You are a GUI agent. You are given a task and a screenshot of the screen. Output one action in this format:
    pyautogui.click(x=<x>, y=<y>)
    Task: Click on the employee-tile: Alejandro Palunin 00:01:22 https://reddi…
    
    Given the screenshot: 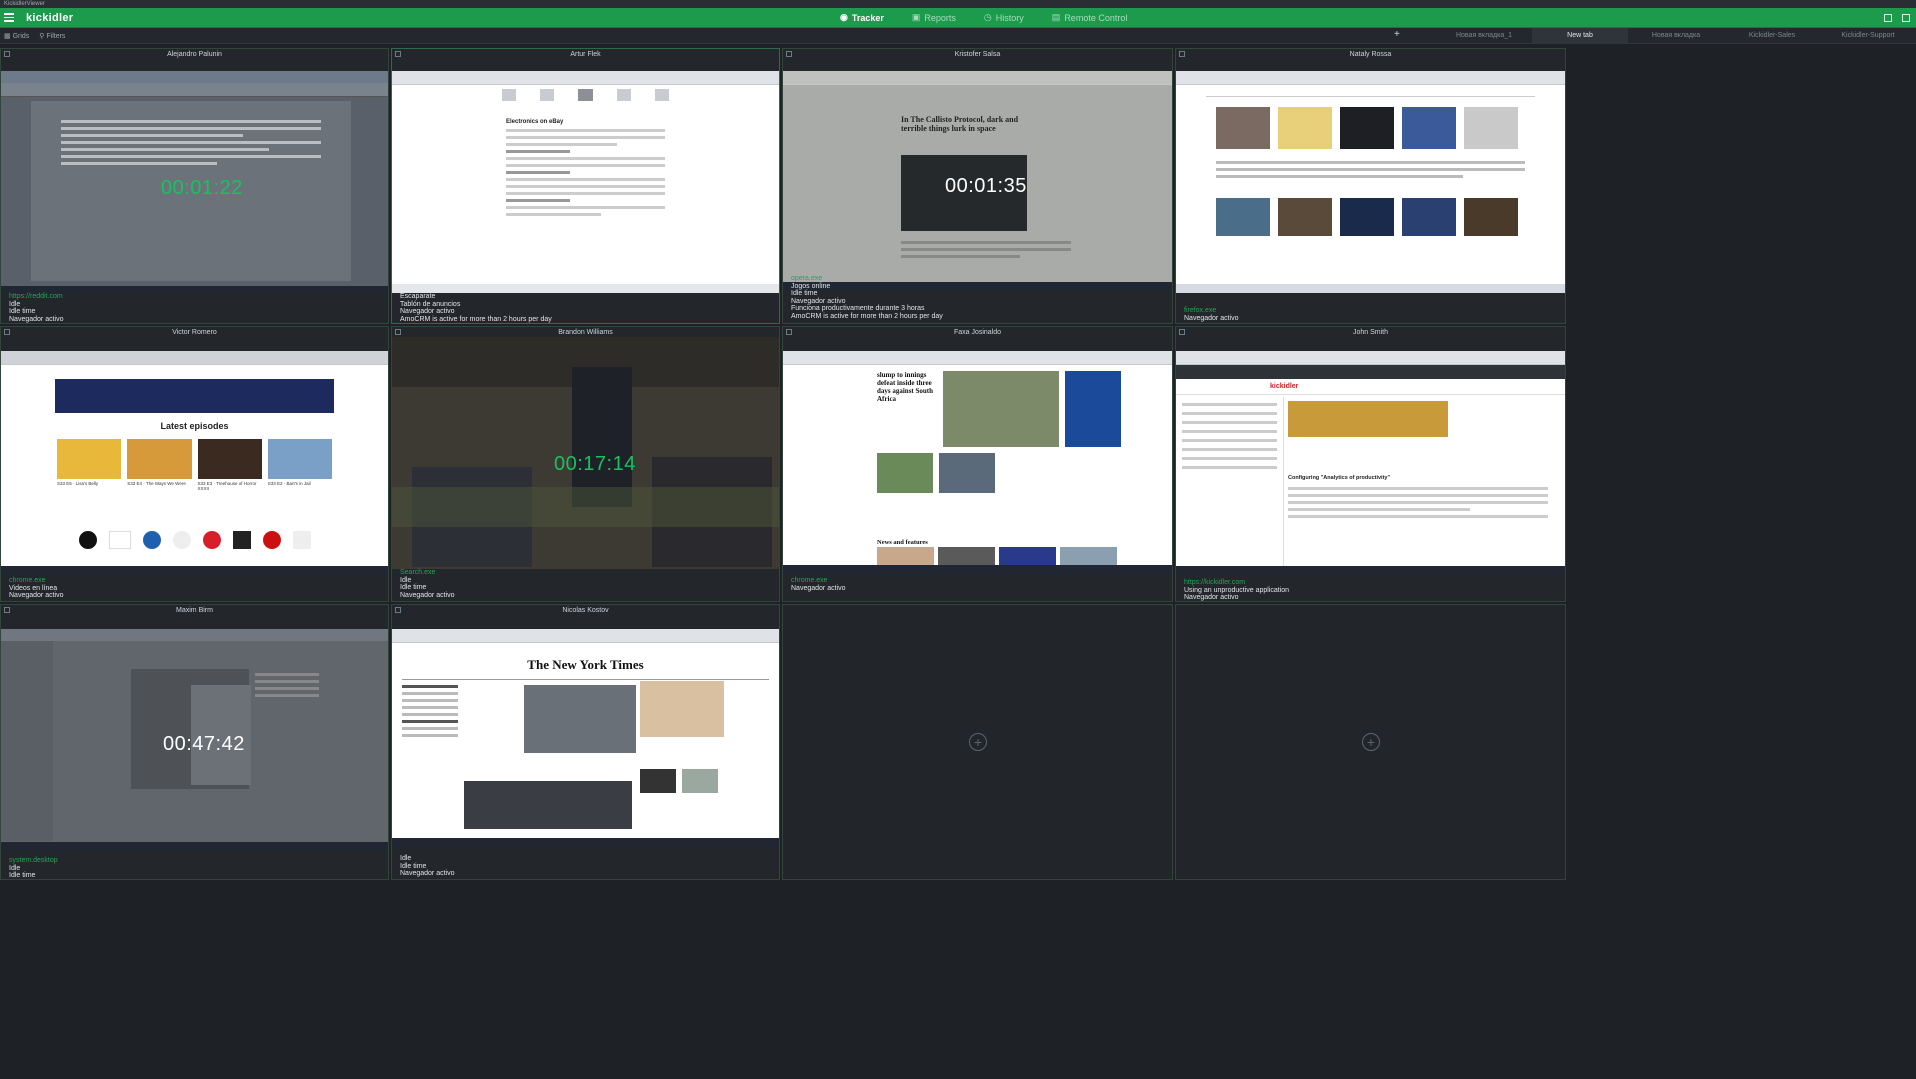 What is the action you would take?
    pyautogui.click(x=194, y=186)
    